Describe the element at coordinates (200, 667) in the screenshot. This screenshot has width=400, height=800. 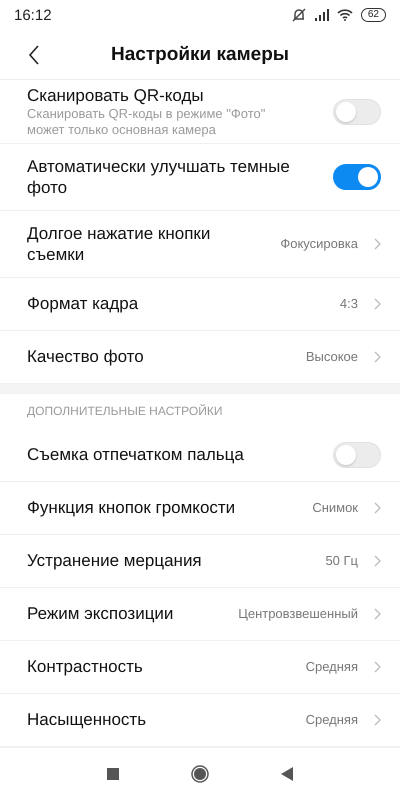
I see `settings-row: Контрастность Средняя` at that location.